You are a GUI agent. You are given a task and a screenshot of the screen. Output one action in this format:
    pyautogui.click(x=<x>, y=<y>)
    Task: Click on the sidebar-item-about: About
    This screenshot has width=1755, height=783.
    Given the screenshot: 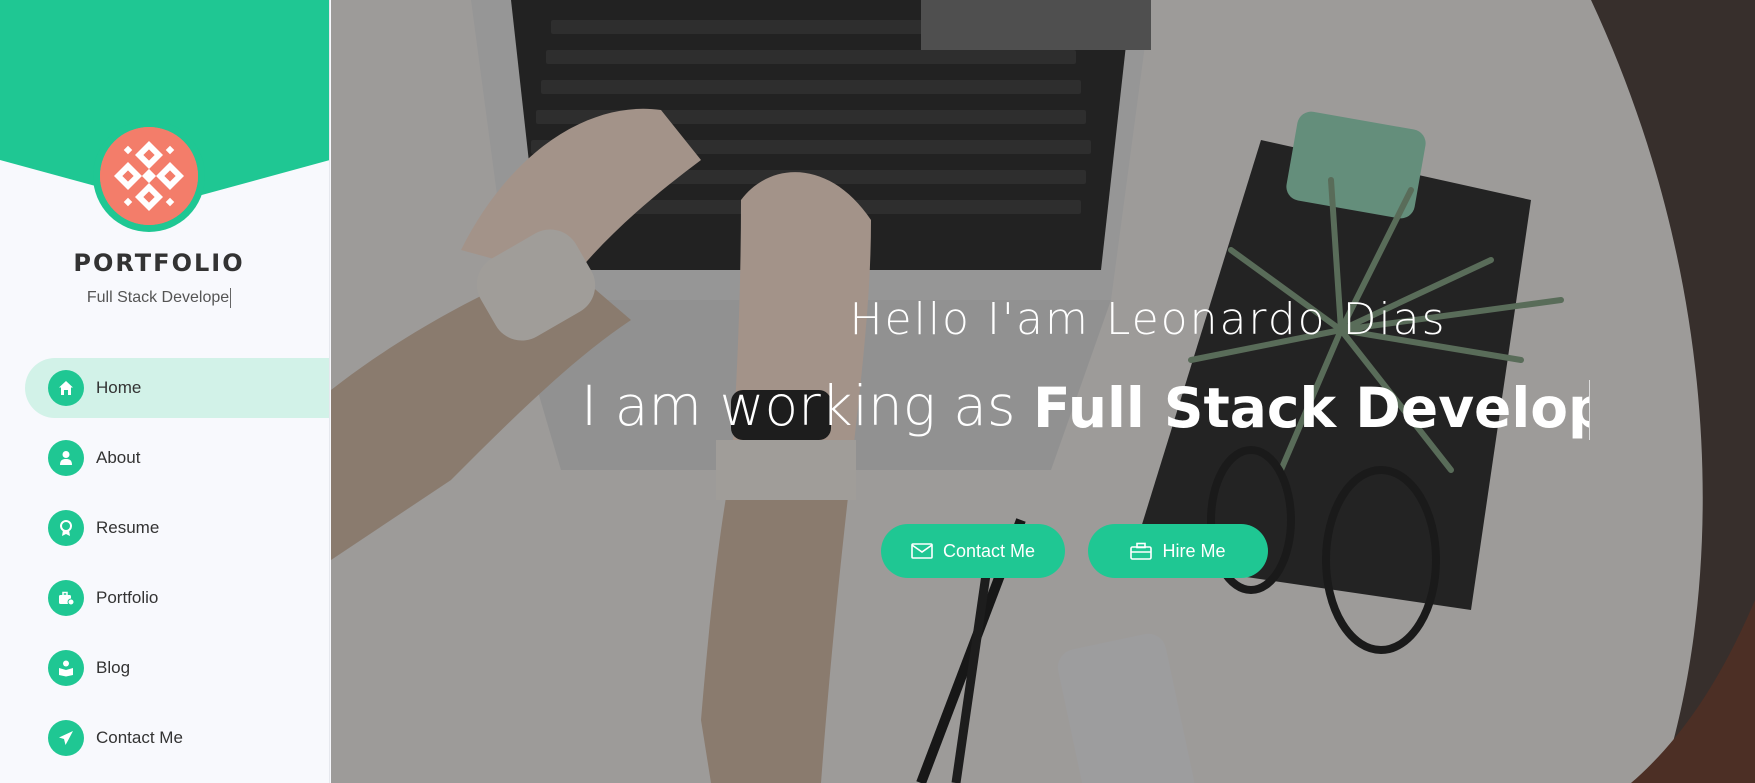 What is the action you would take?
    pyautogui.click(x=164, y=458)
    